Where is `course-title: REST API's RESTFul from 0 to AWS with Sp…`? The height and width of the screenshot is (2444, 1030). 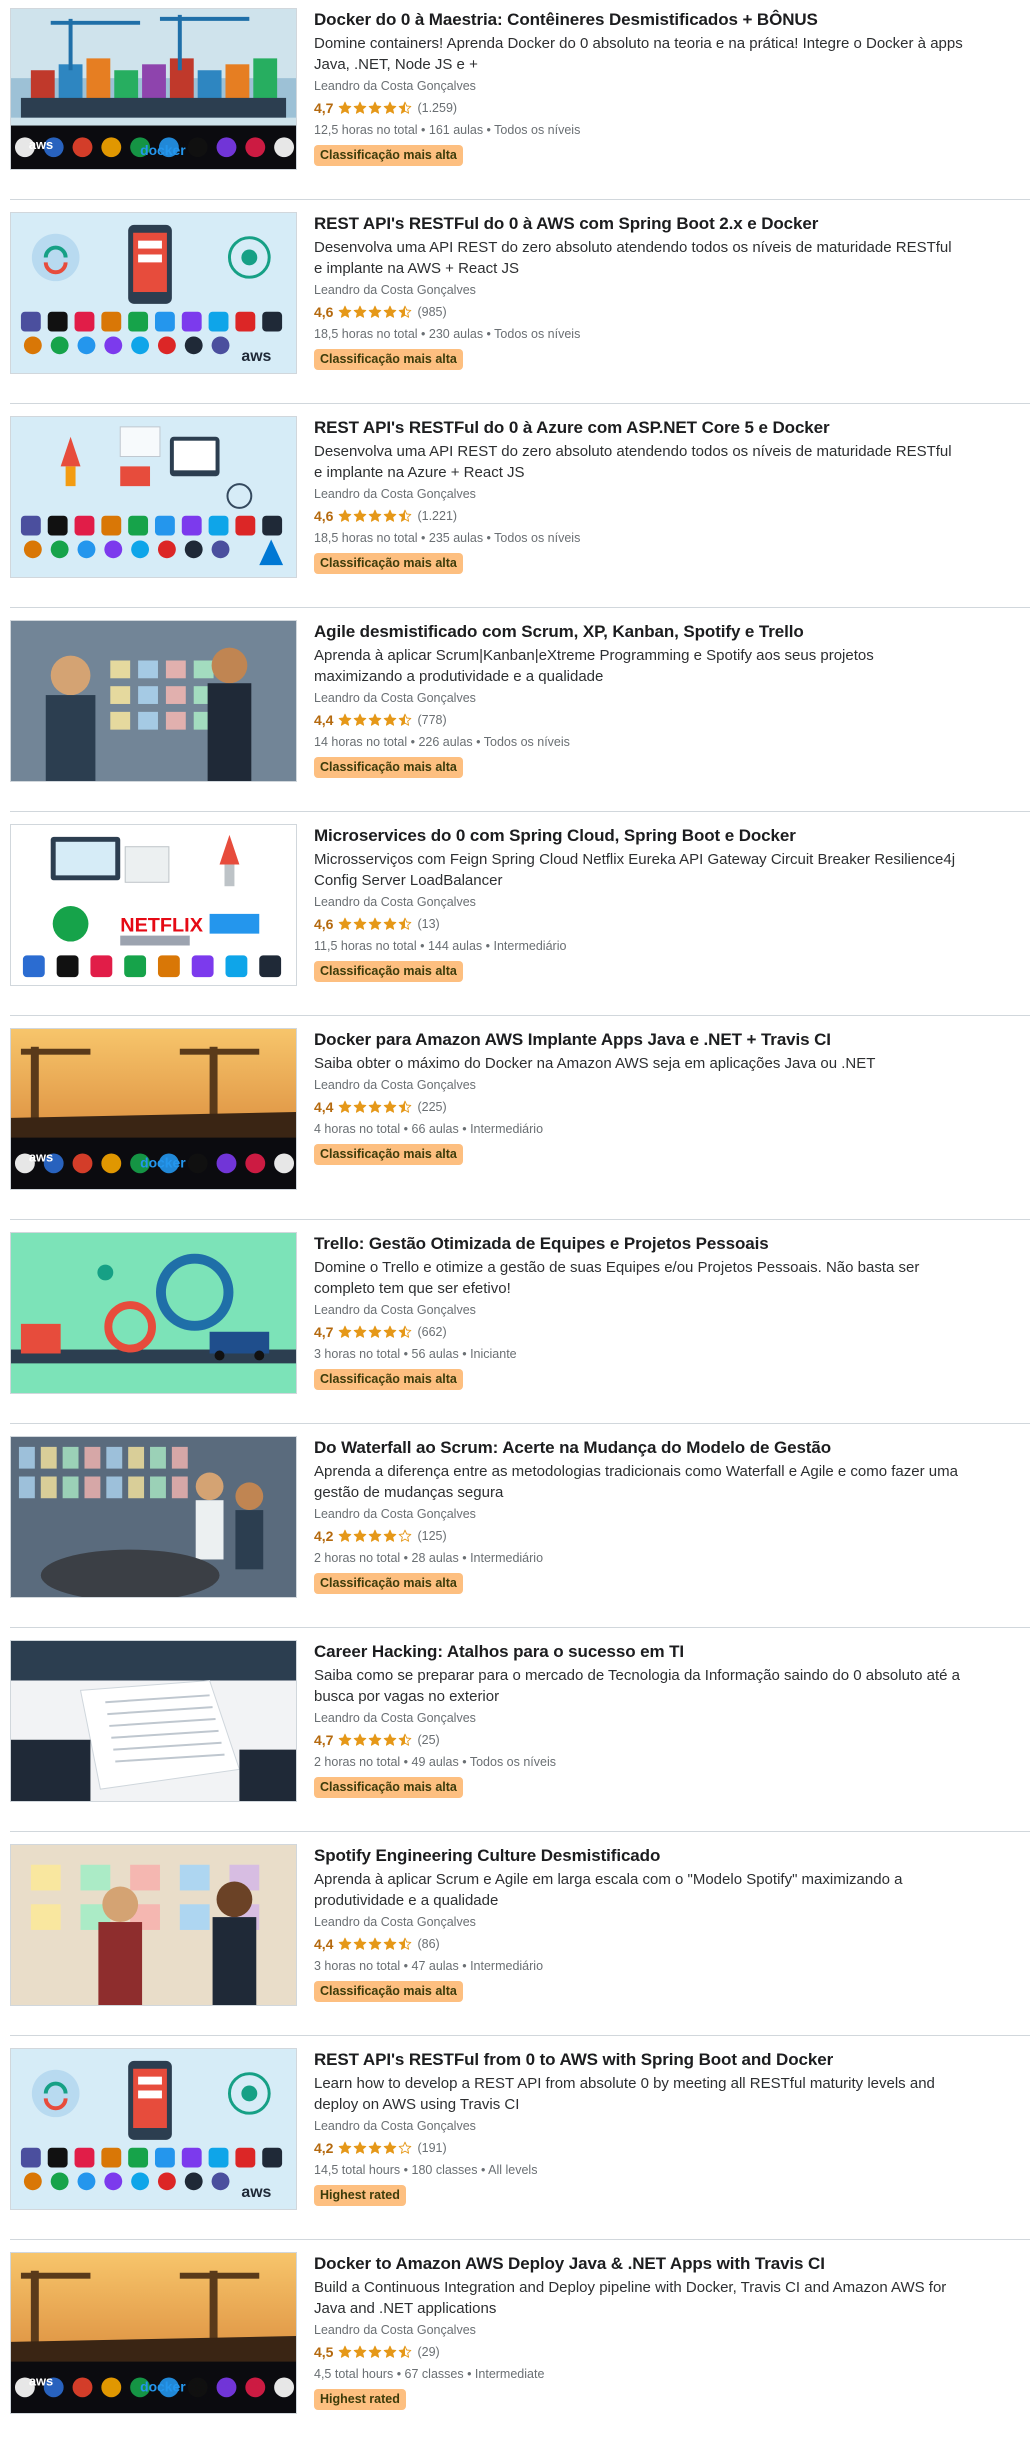 course-title: REST API's RESTFul from 0 to AWS with Sp… is located at coordinates (654, 2060).